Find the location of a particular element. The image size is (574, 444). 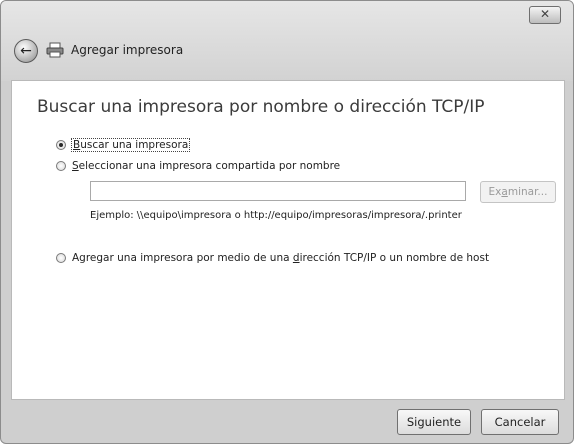

radio-search-printer: Buscar una impresora is located at coordinates (123, 145).